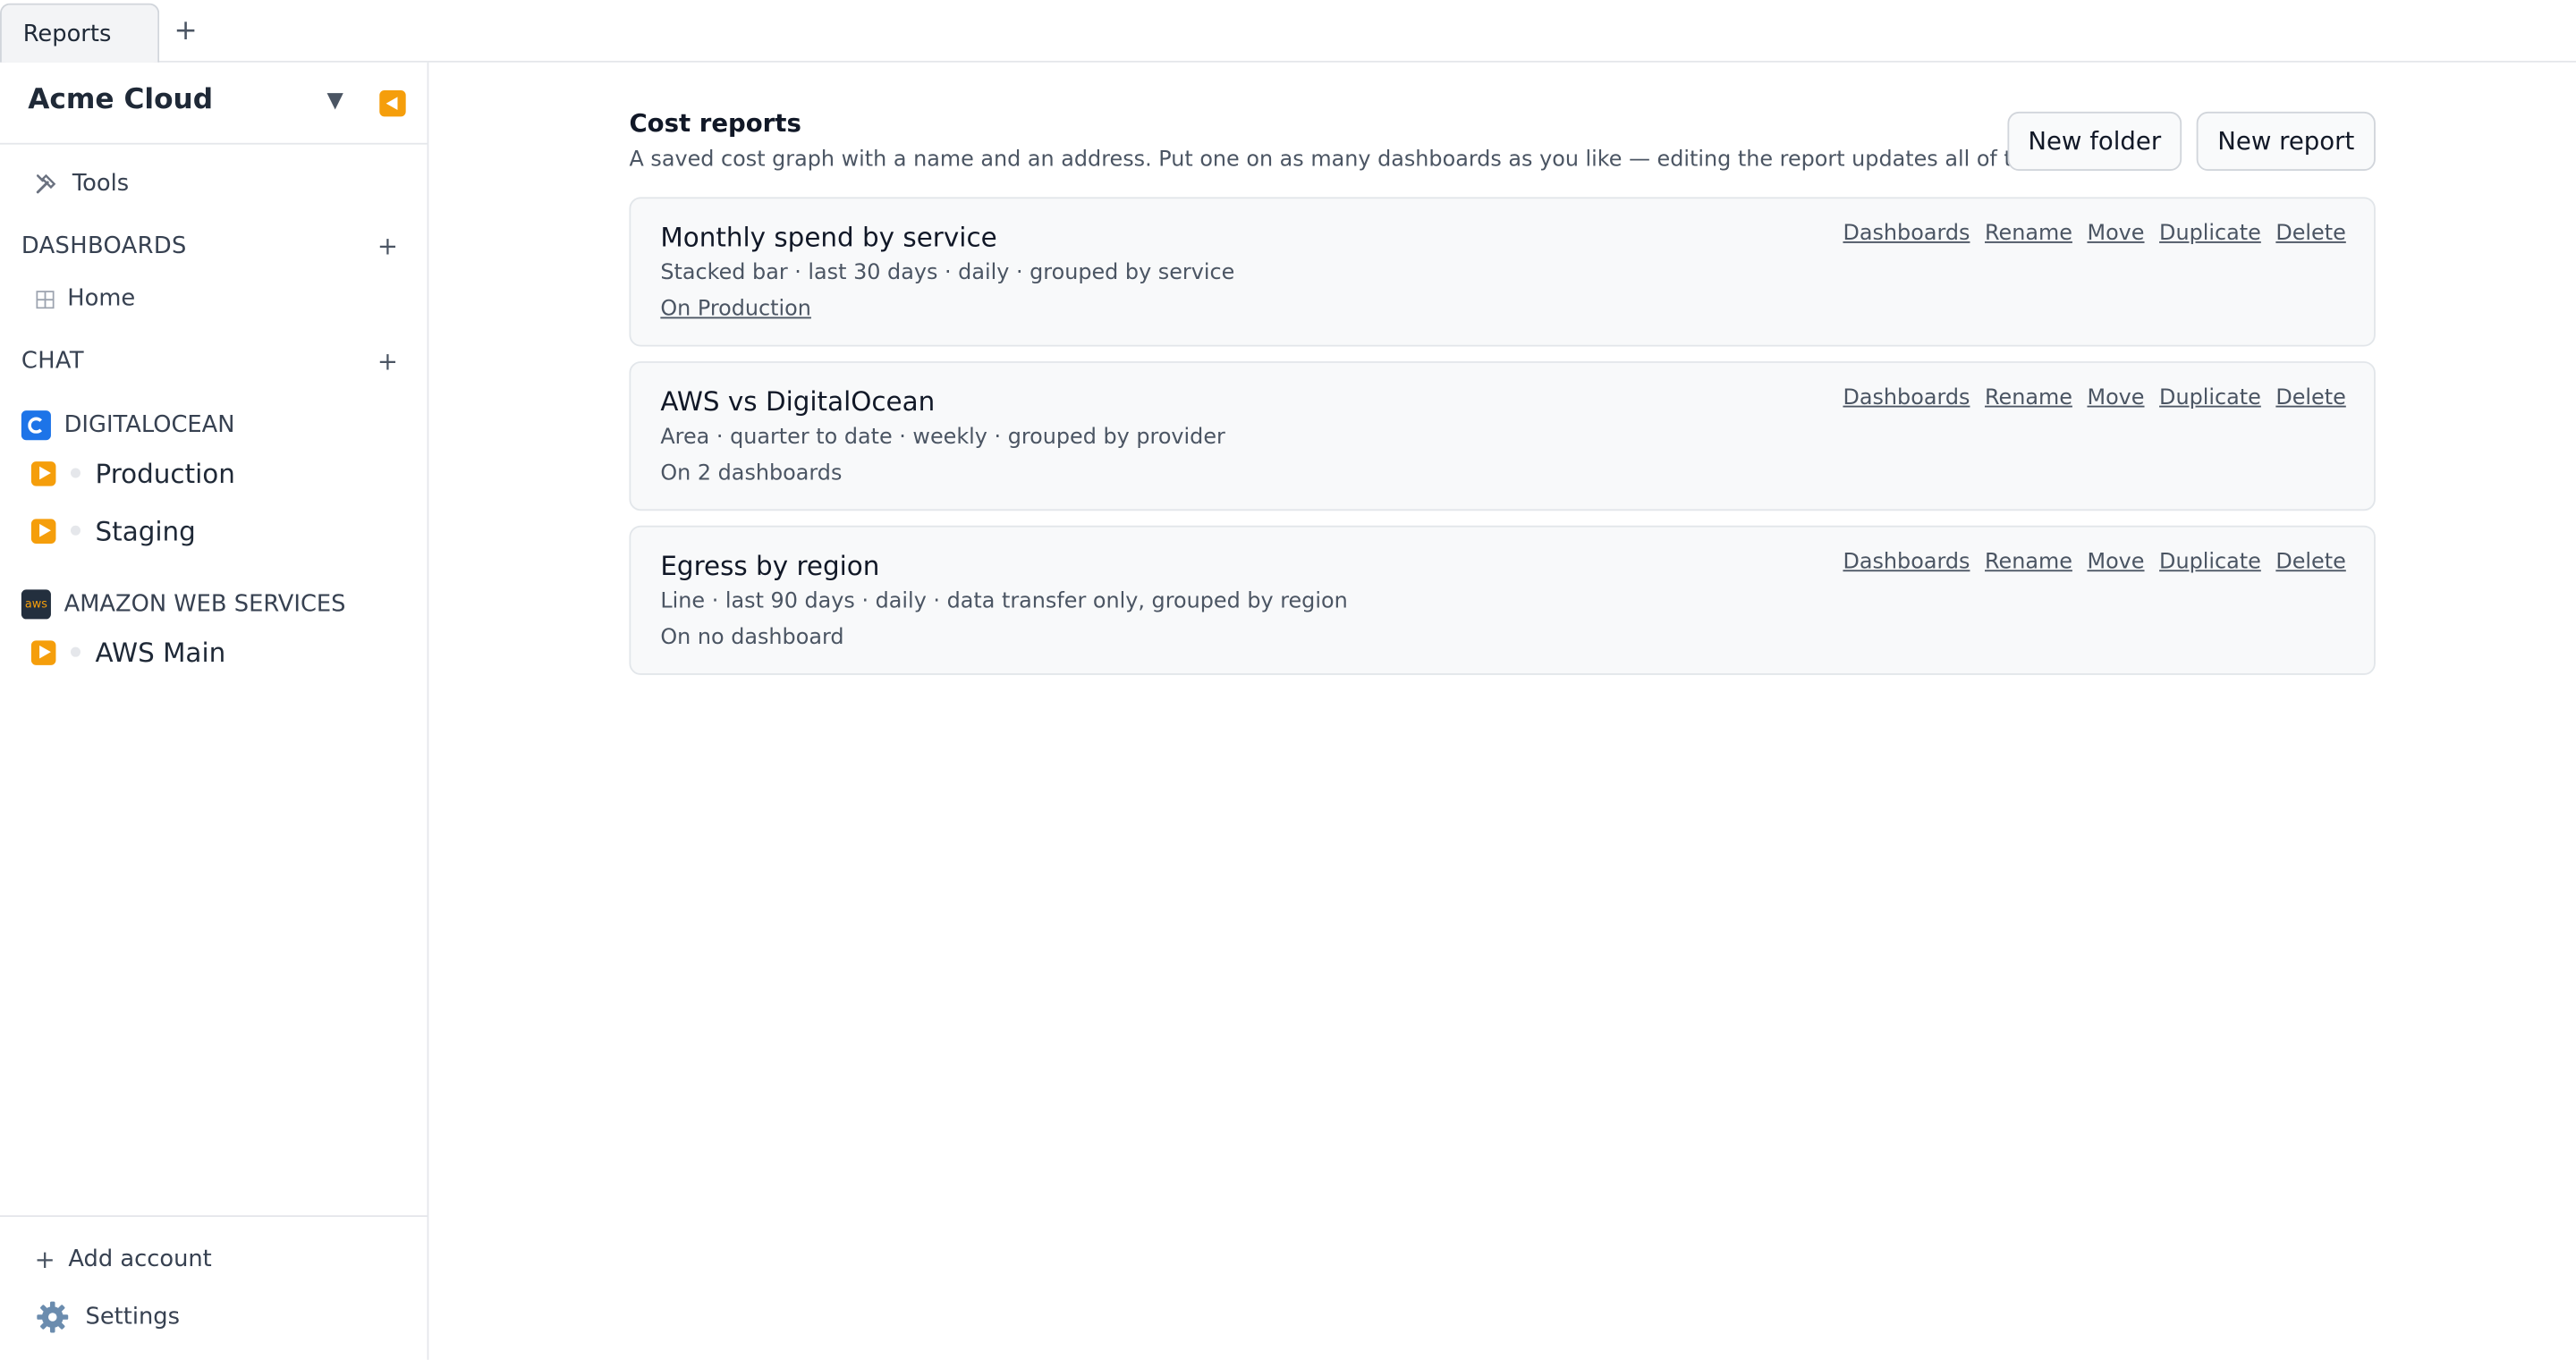  I want to click on provider-digitalocean: DIGITALOCEAN, so click(128, 426).